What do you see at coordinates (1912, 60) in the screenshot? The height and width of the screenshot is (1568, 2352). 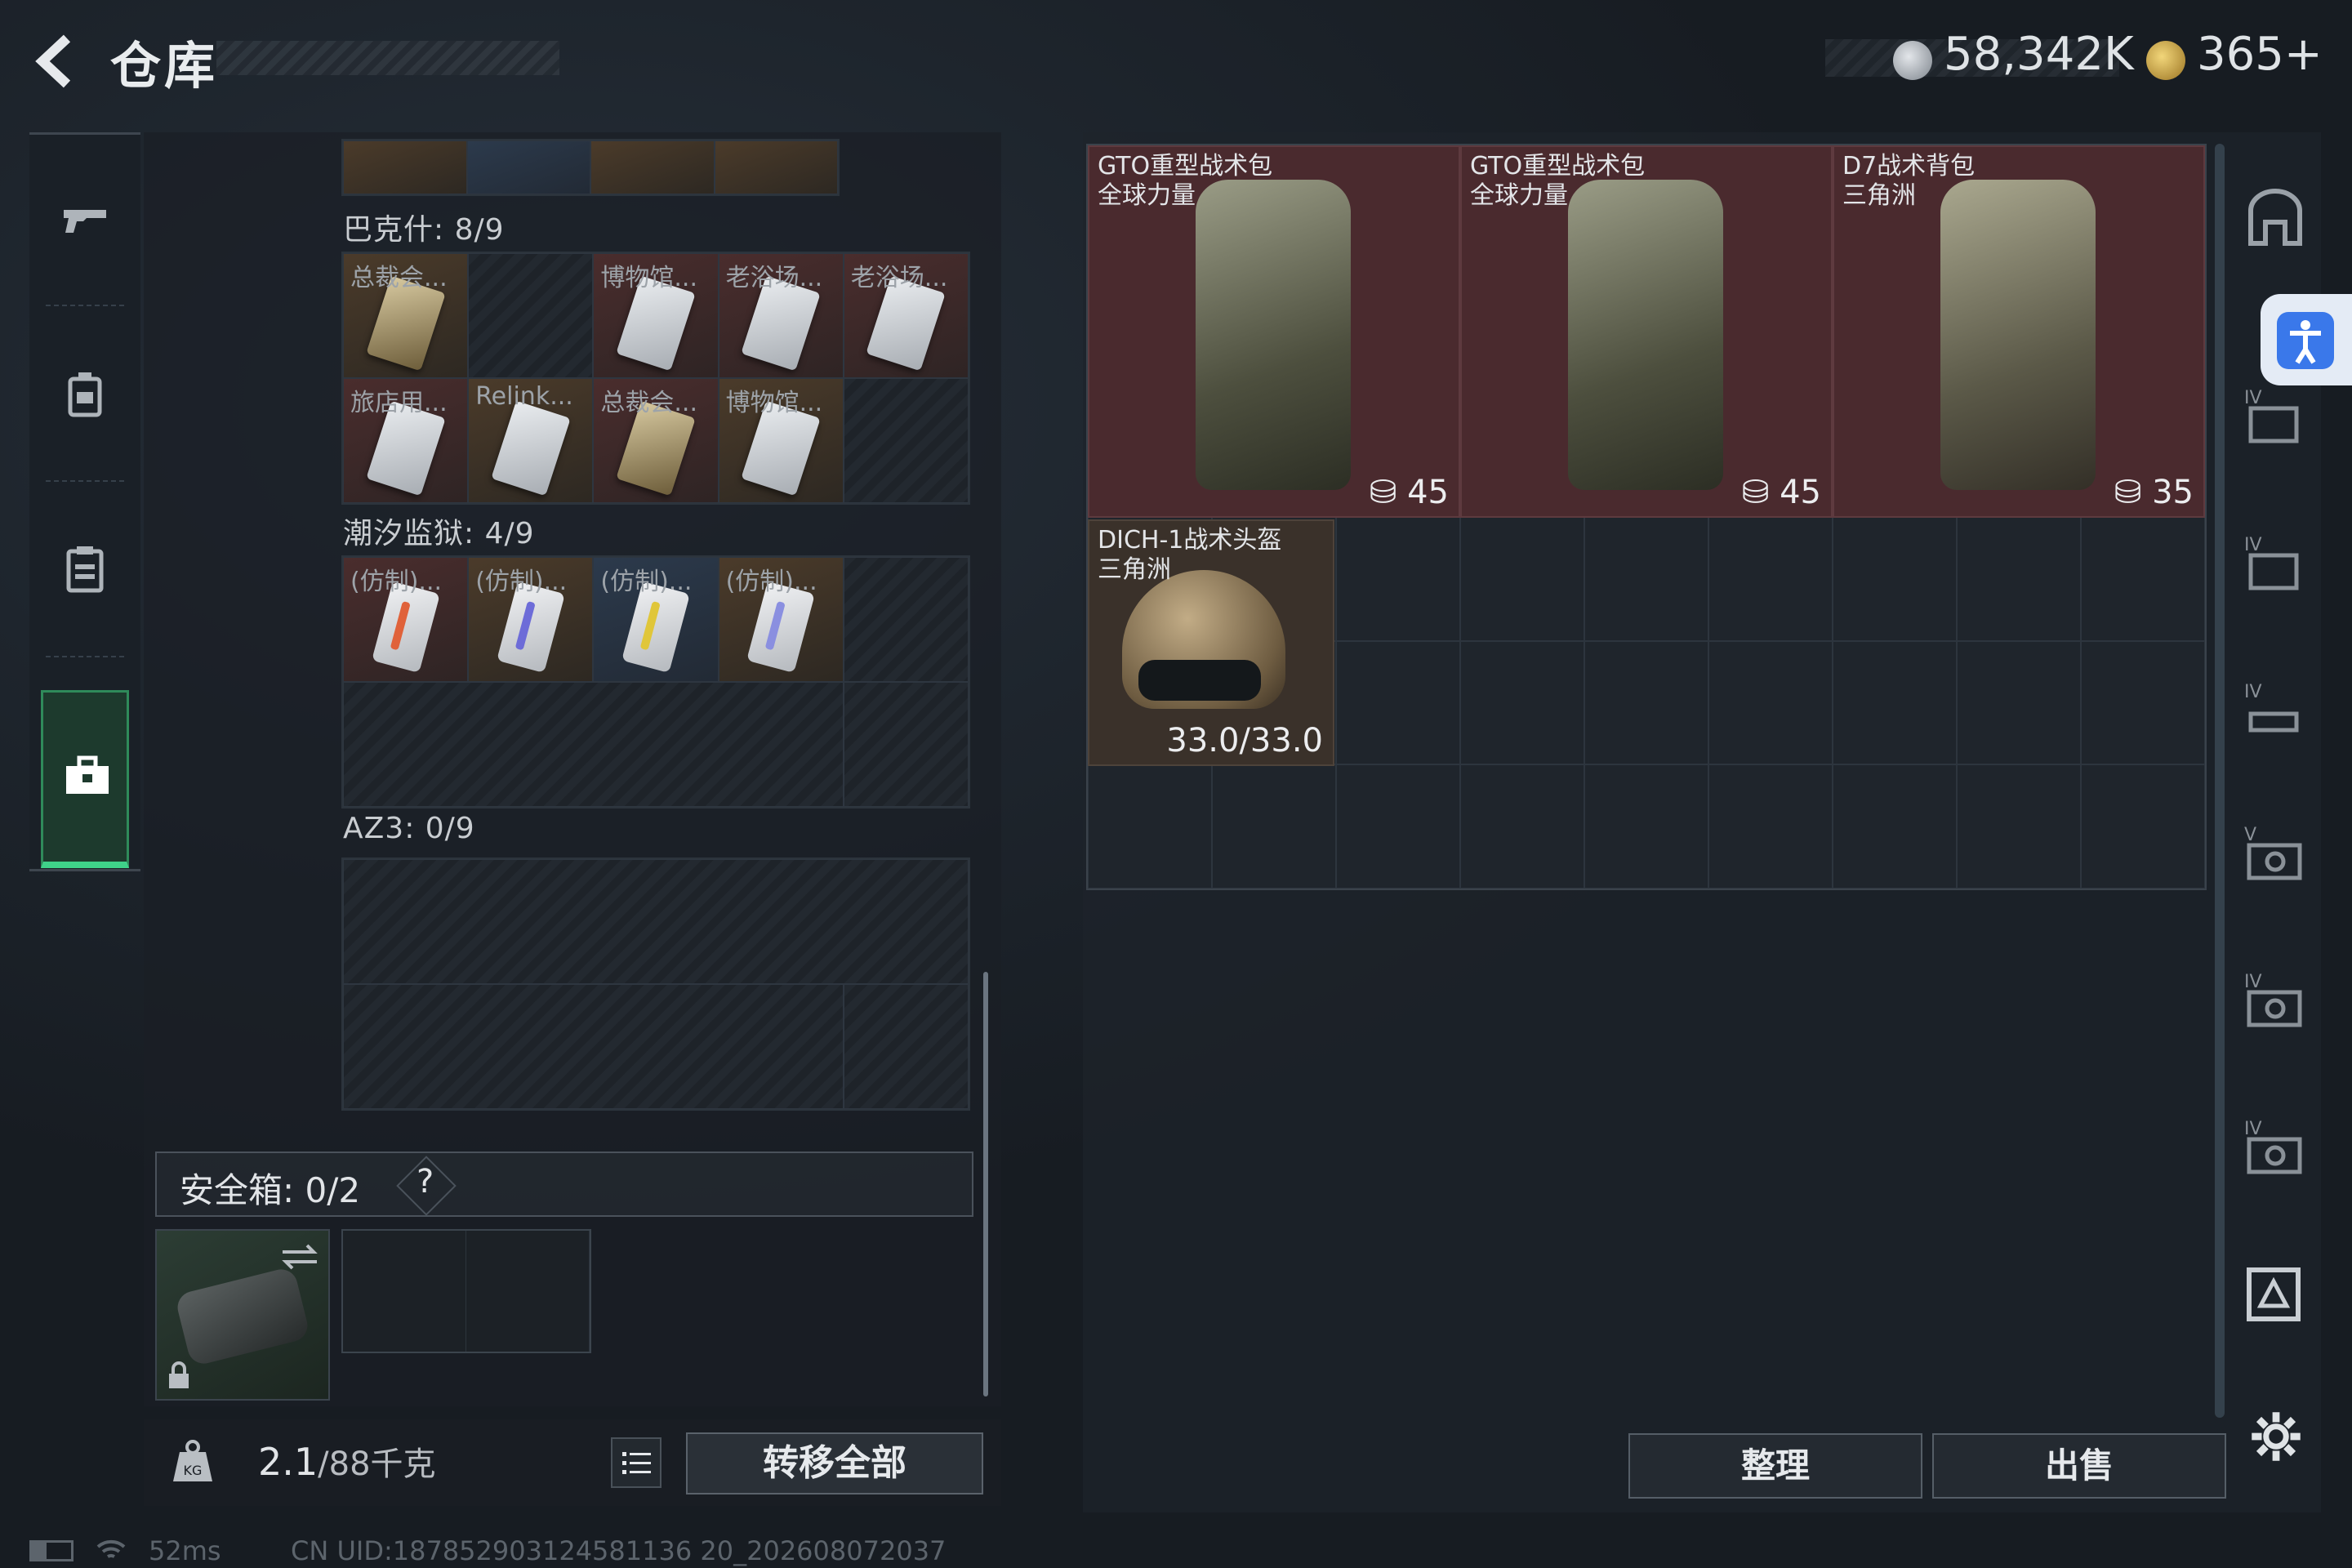 I see `silver-coin-icon` at bounding box center [1912, 60].